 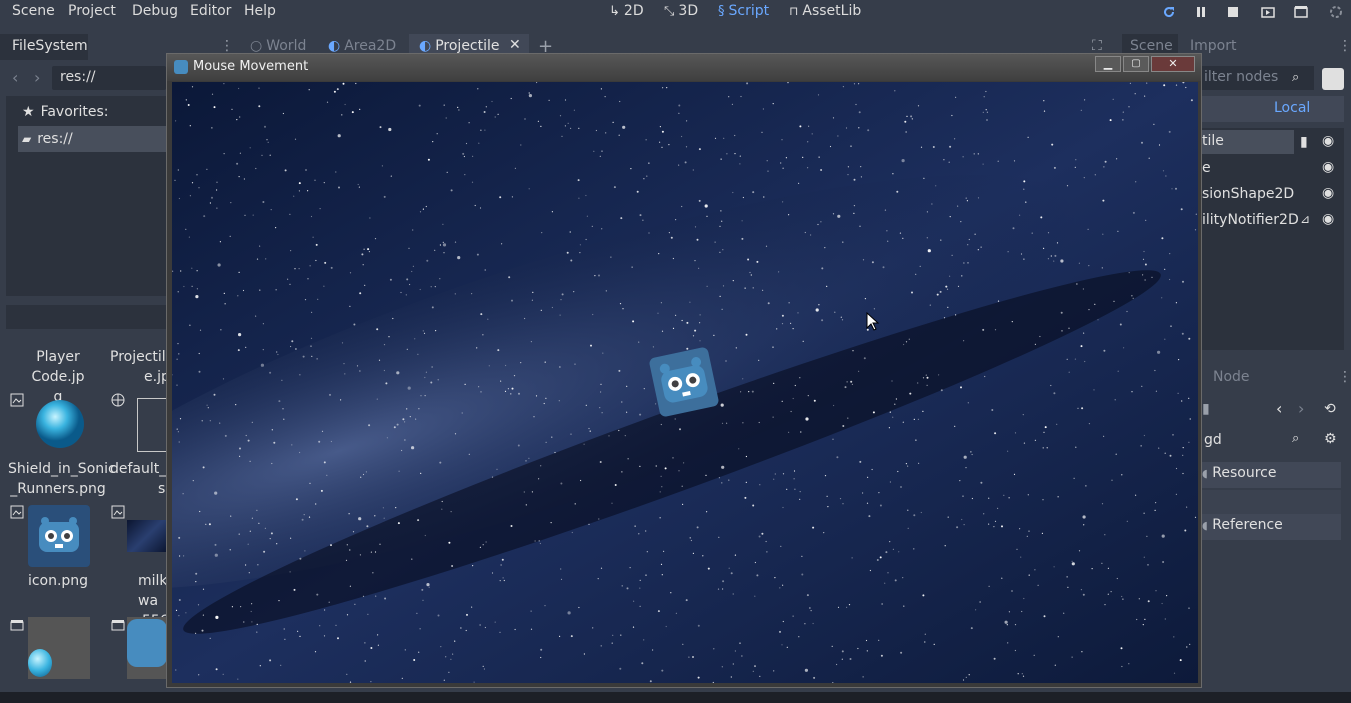 I want to click on attach-script-icon, so click(x=1333, y=79).